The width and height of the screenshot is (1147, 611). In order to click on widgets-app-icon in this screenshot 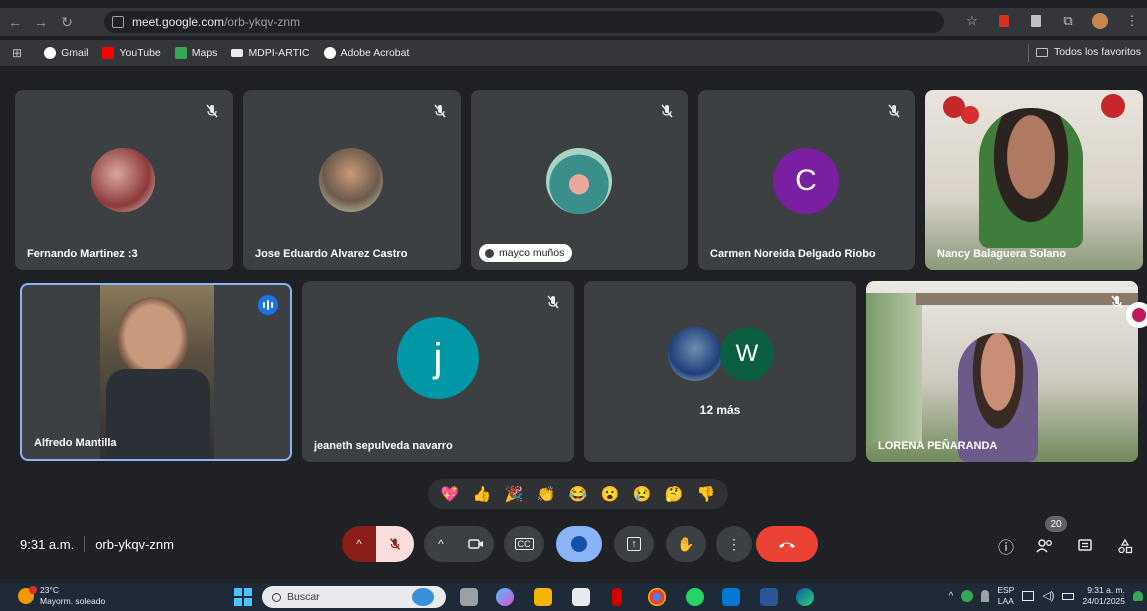, I will do `click(423, 597)`.